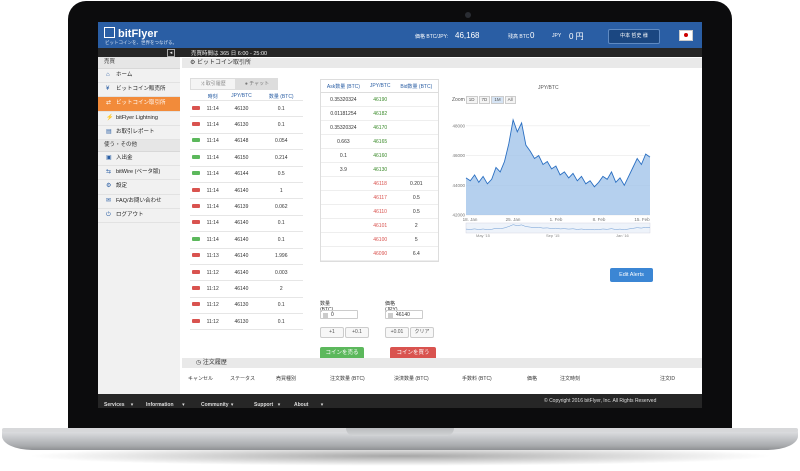 The image size is (800, 471). I want to click on order-history-column: 注文時刻, so click(570, 379).